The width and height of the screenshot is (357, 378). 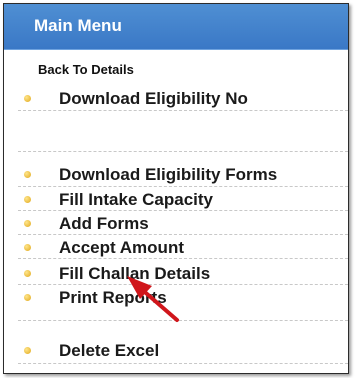 What do you see at coordinates (153, 98) in the screenshot?
I see `menu-item-label: Download Eligibility No` at bounding box center [153, 98].